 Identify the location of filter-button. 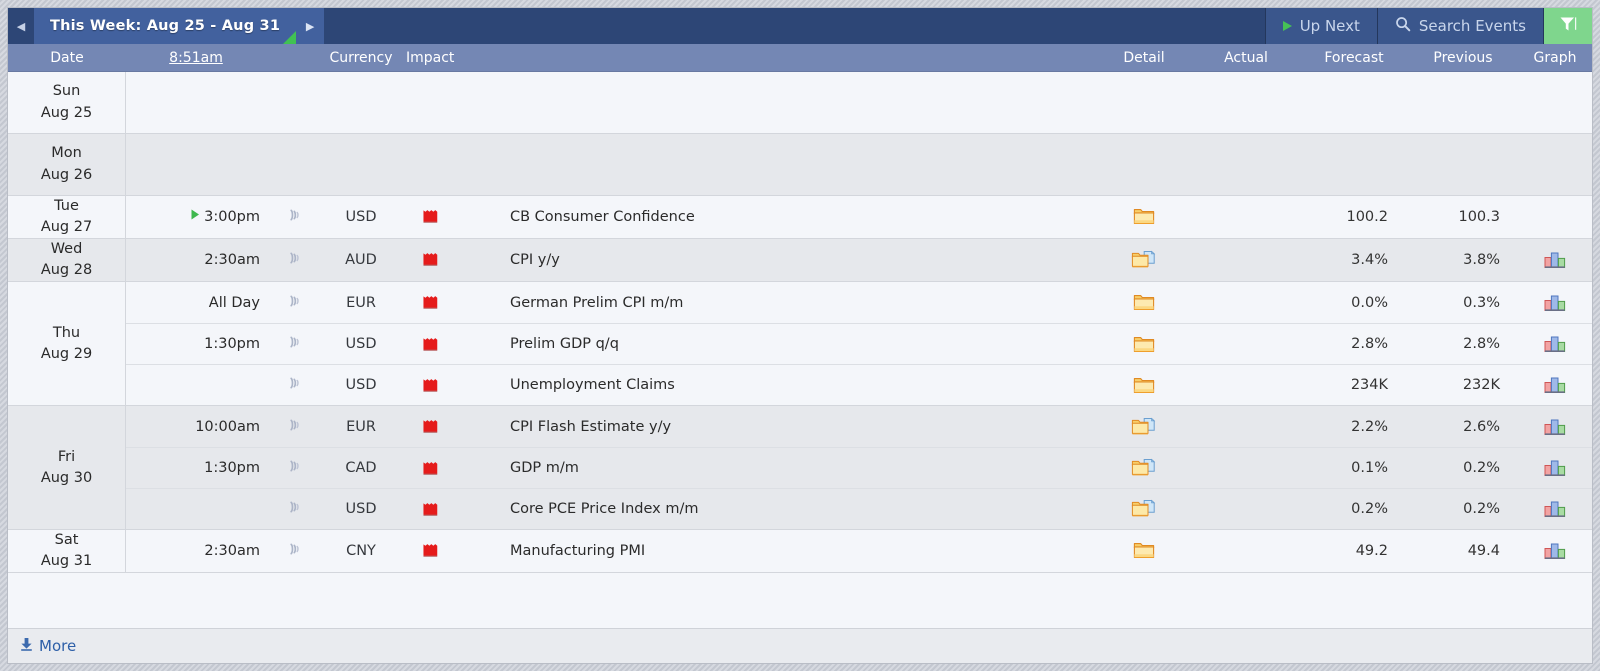
(1567, 26).